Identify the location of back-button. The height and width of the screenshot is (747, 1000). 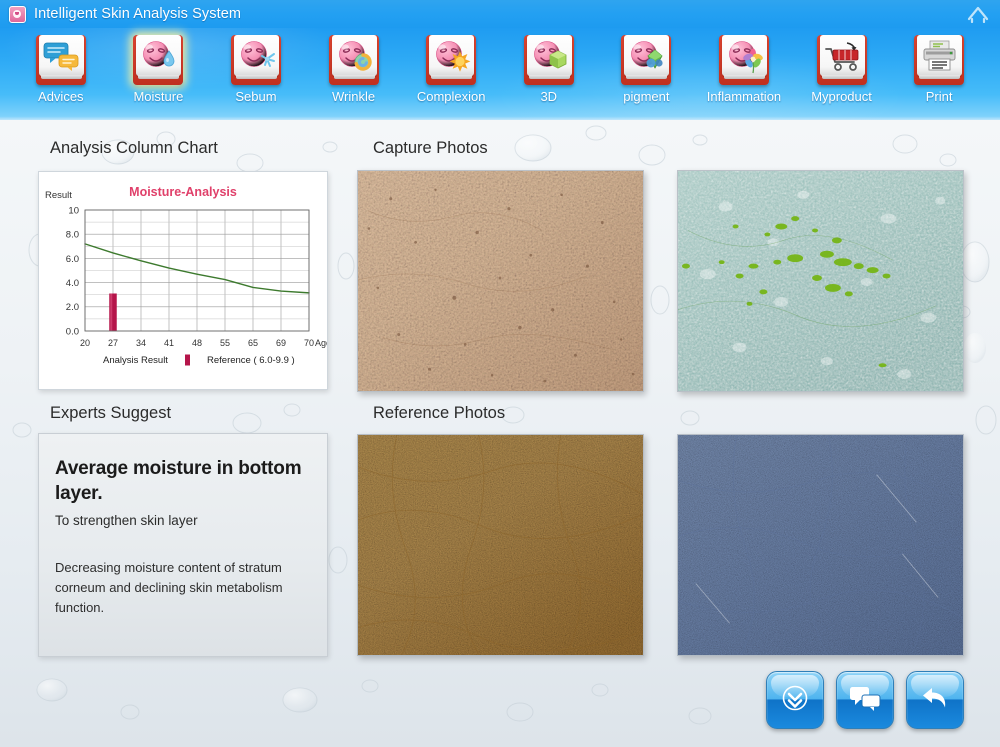
(935, 700).